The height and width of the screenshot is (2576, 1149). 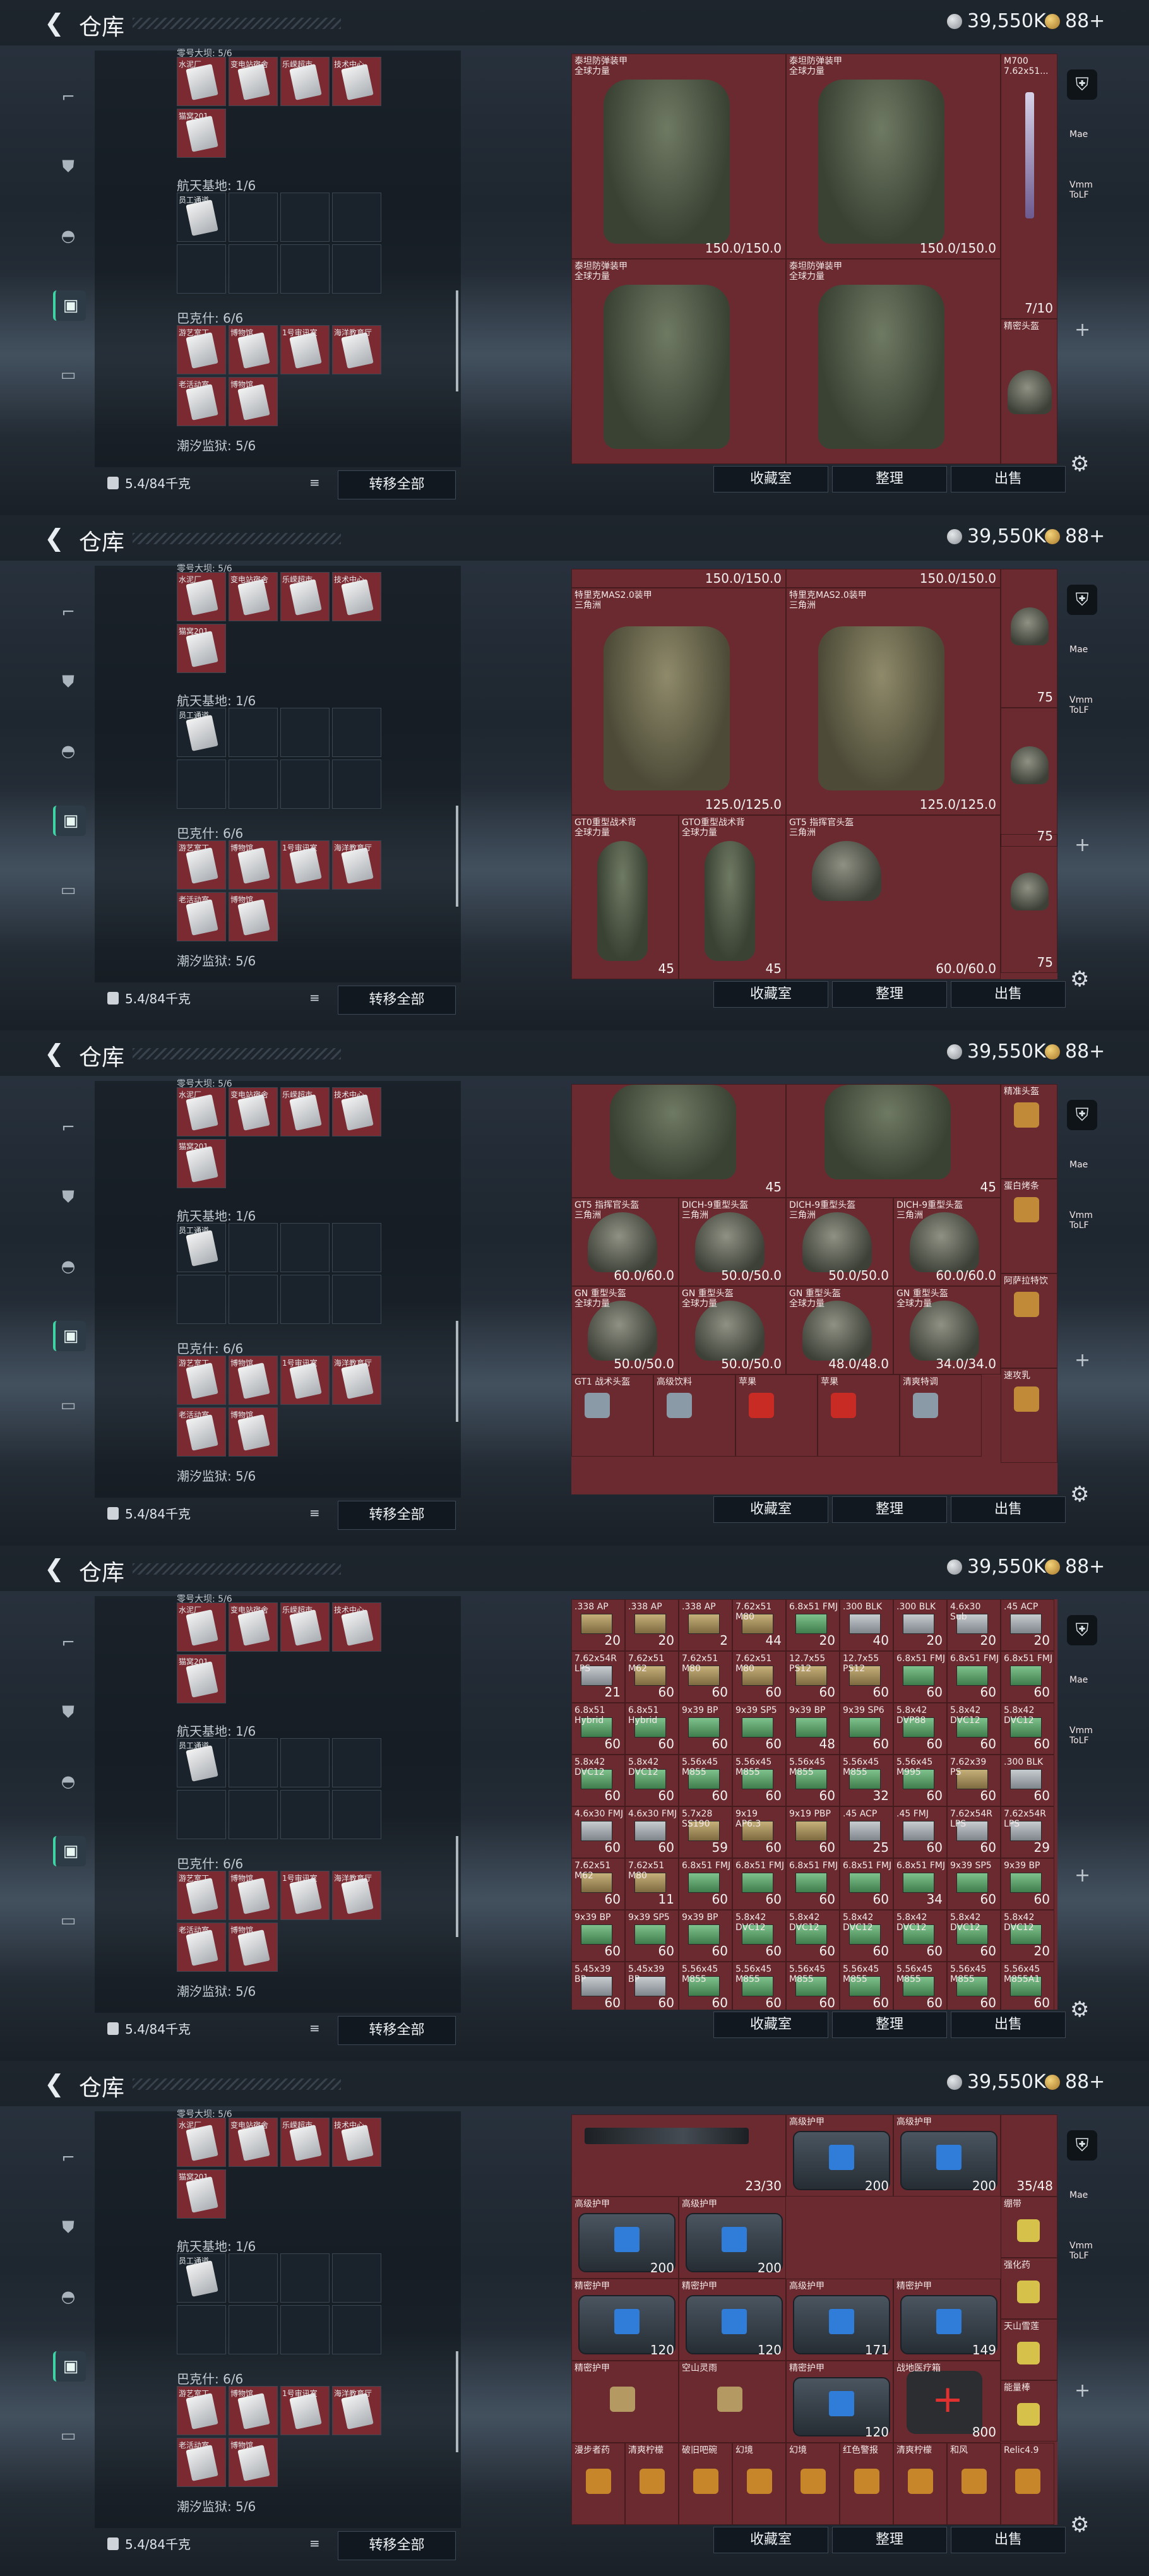 I want to click on grid-item: 5.56x45 M855 60, so click(x=920, y=1986).